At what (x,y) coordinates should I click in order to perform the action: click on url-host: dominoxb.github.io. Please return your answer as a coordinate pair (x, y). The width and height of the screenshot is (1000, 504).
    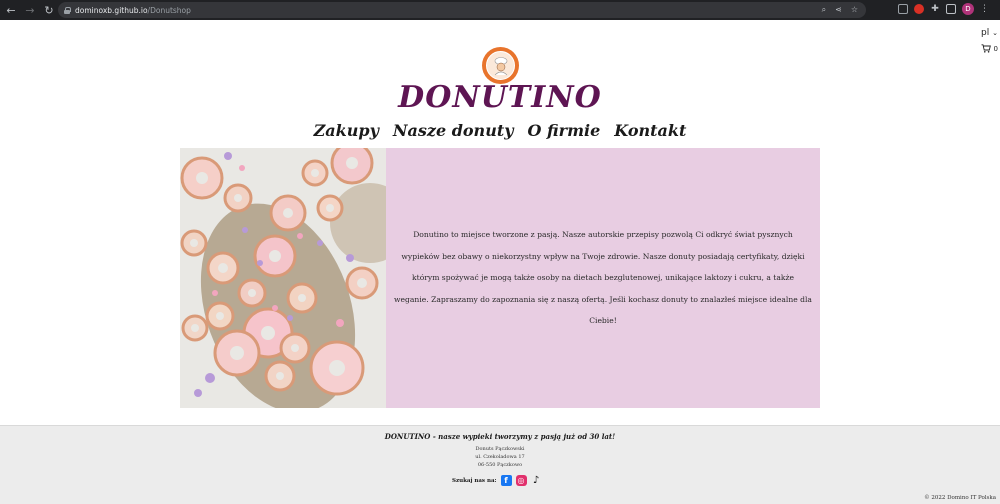
    Looking at the image, I should click on (111, 10).